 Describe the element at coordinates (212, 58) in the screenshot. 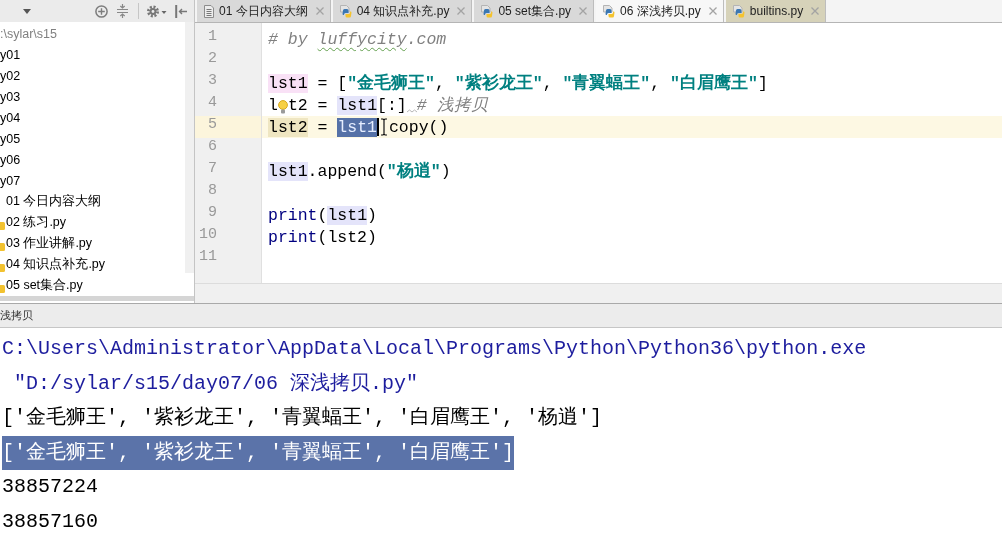

I see `line-number: 2` at that location.